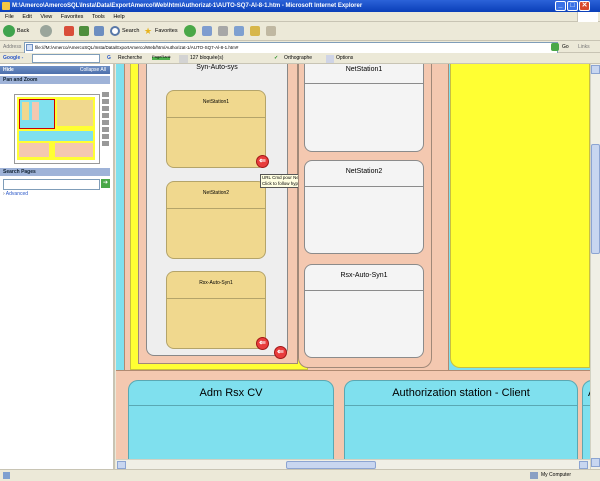 Image resolution: width=600 pixels, height=481 pixels. What do you see at coordinates (121, 465) in the screenshot?
I see `scroll-left-icon` at bounding box center [121, 465].